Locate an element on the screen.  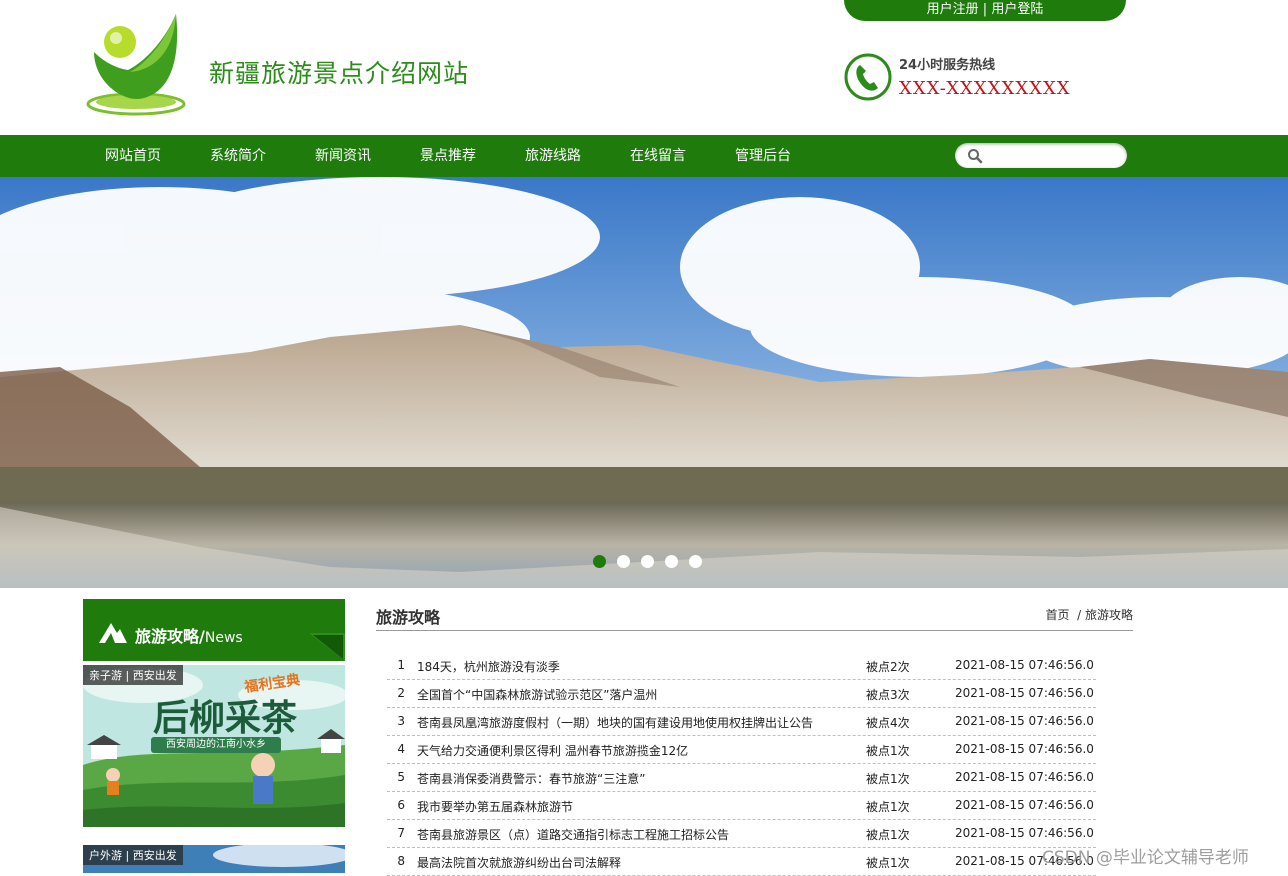
nav-item-news: 新闻资讯 is located at coordinates (343, 156).